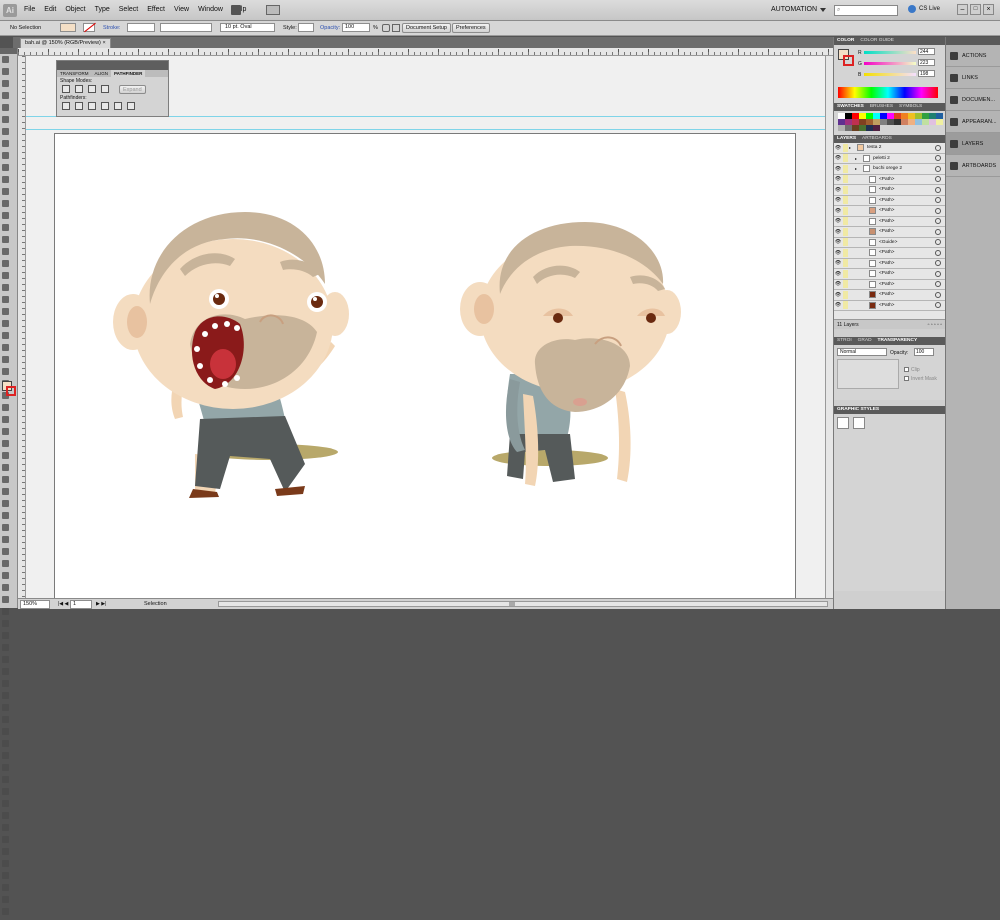 Image resolution: width=1000 pixels, height=920 pixels. Describe the element at coordinates (105, 89) in the screenshot. I see `exclude-icon` at that location.